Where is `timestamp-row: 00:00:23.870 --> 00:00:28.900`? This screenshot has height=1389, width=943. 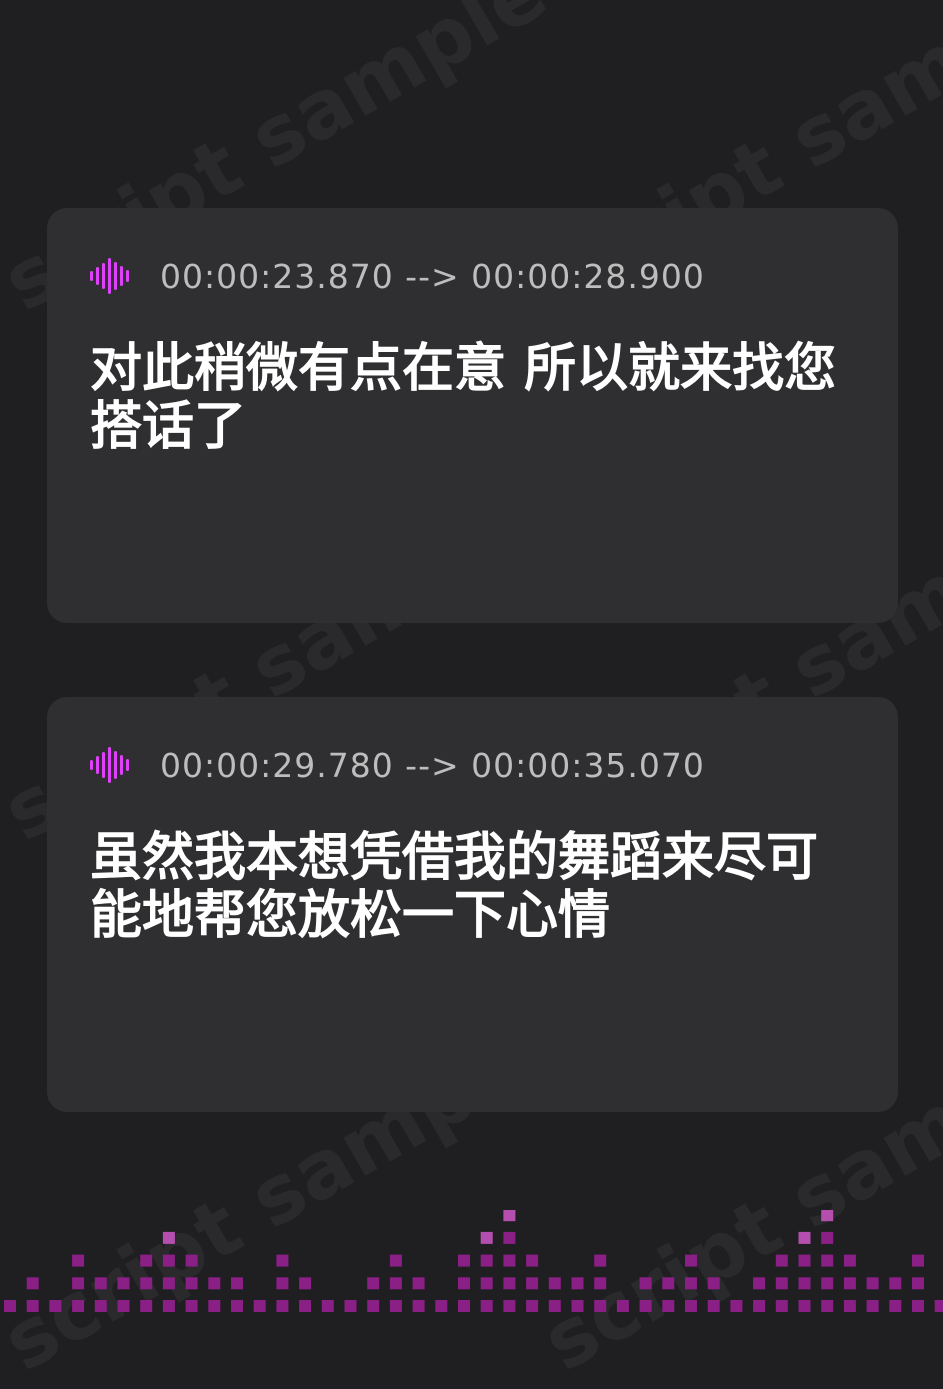 timestamp-row: 00:00:23.870 --> 00:00:28.900 is located at coordinates (397, 276).